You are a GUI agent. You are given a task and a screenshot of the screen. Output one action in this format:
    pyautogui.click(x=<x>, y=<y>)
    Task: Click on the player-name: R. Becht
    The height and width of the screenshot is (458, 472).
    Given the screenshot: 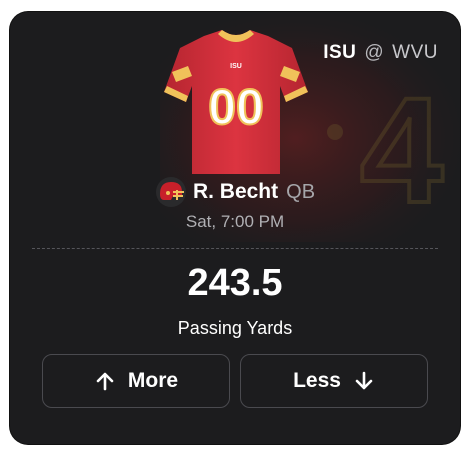 What is the action you would take?
    pyautogui.click(x=235, y=191)
    